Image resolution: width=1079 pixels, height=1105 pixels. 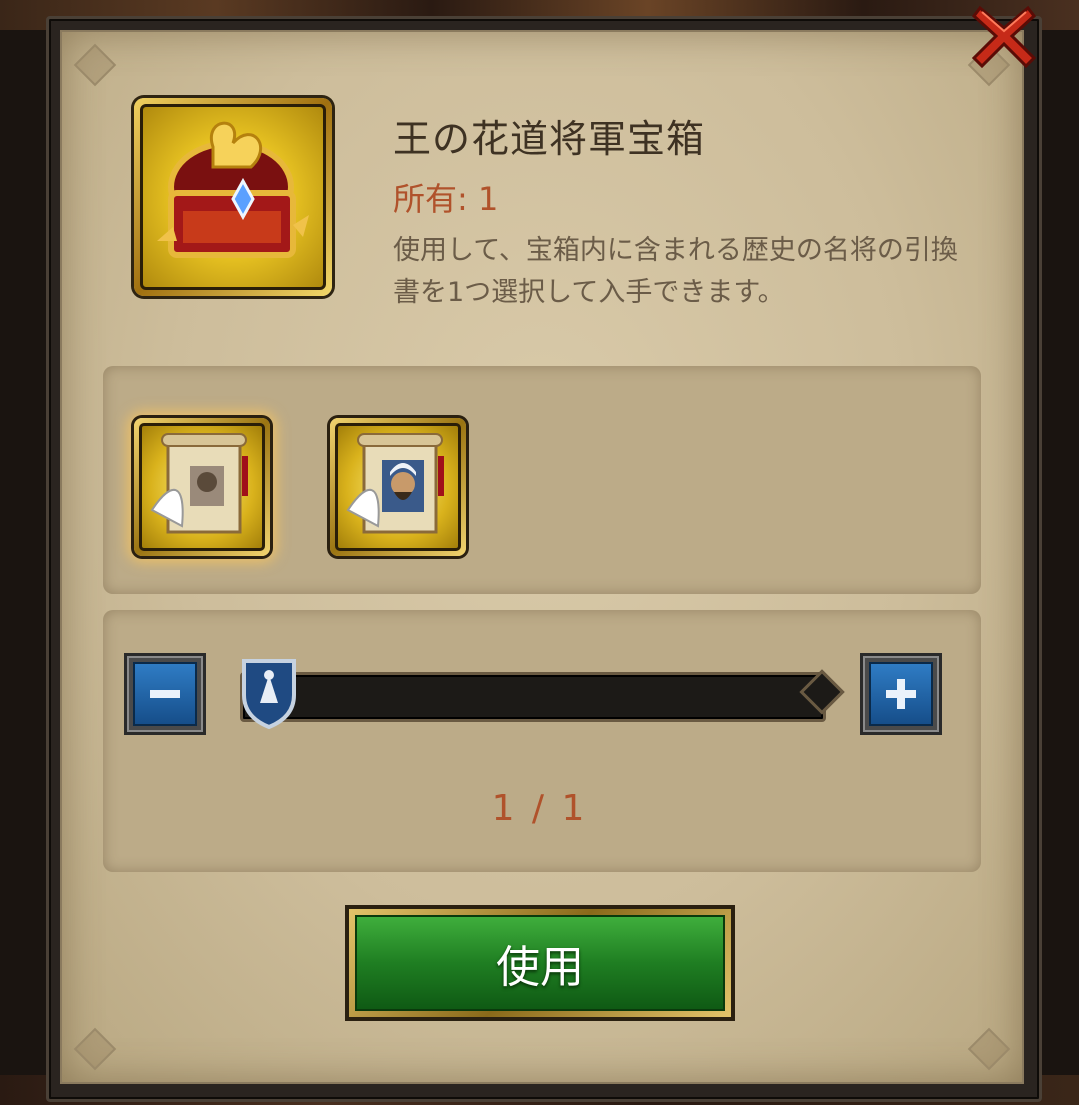 I want to click on owned-count: 所有: 1, so click(x=446, y=199).